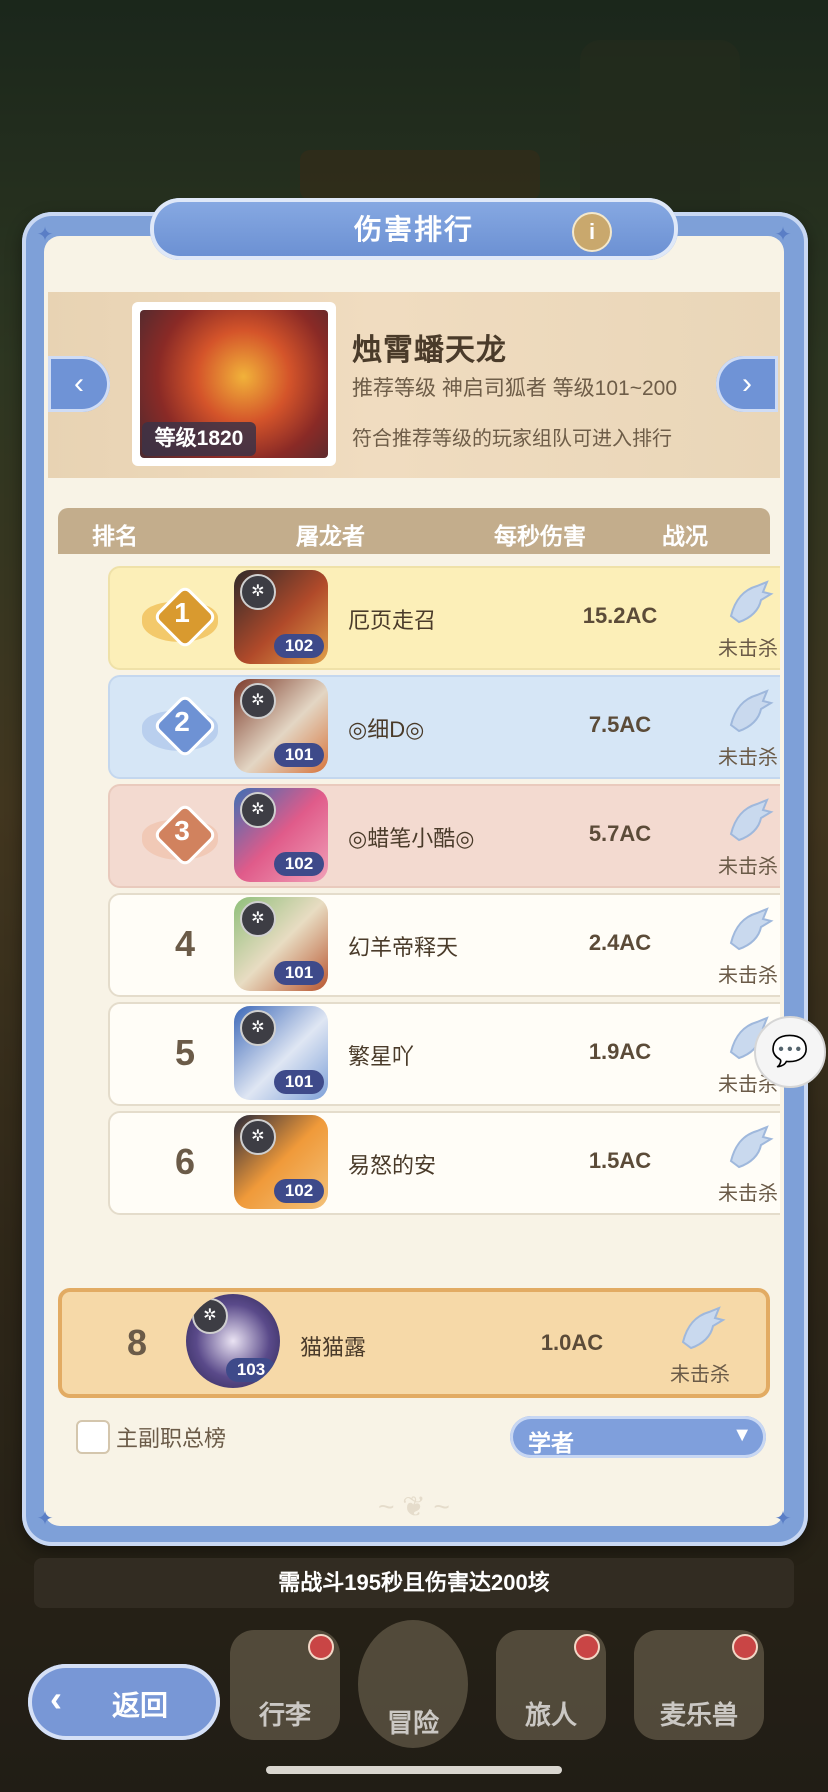  I want to click on rank-number: 4, so click(185, 943).